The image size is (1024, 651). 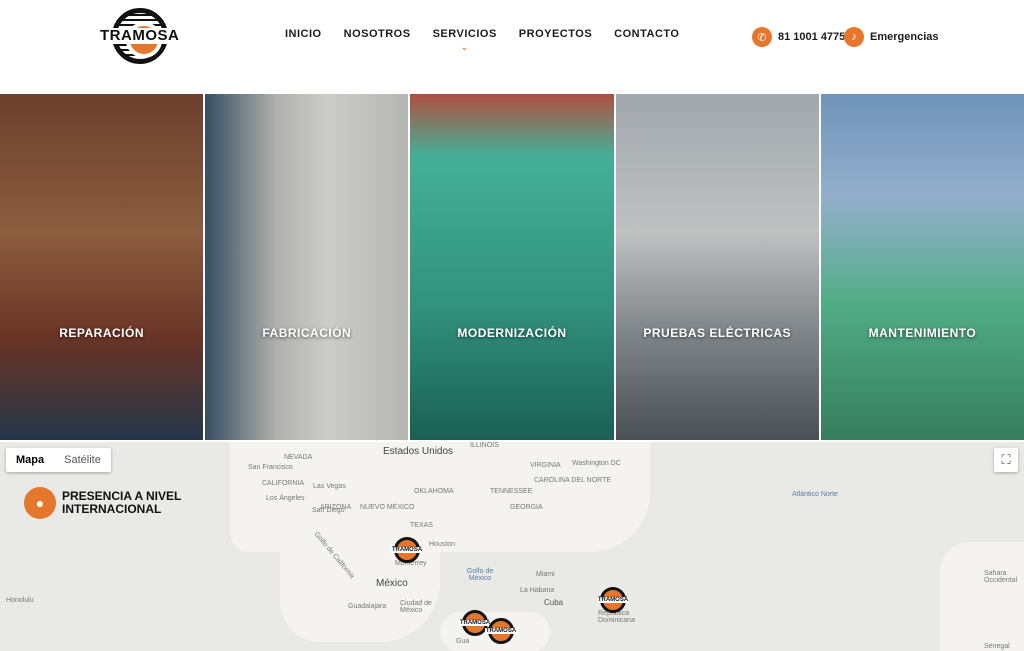 I want to click on emergency-label: Emergencias, so click(x=904, y=37).